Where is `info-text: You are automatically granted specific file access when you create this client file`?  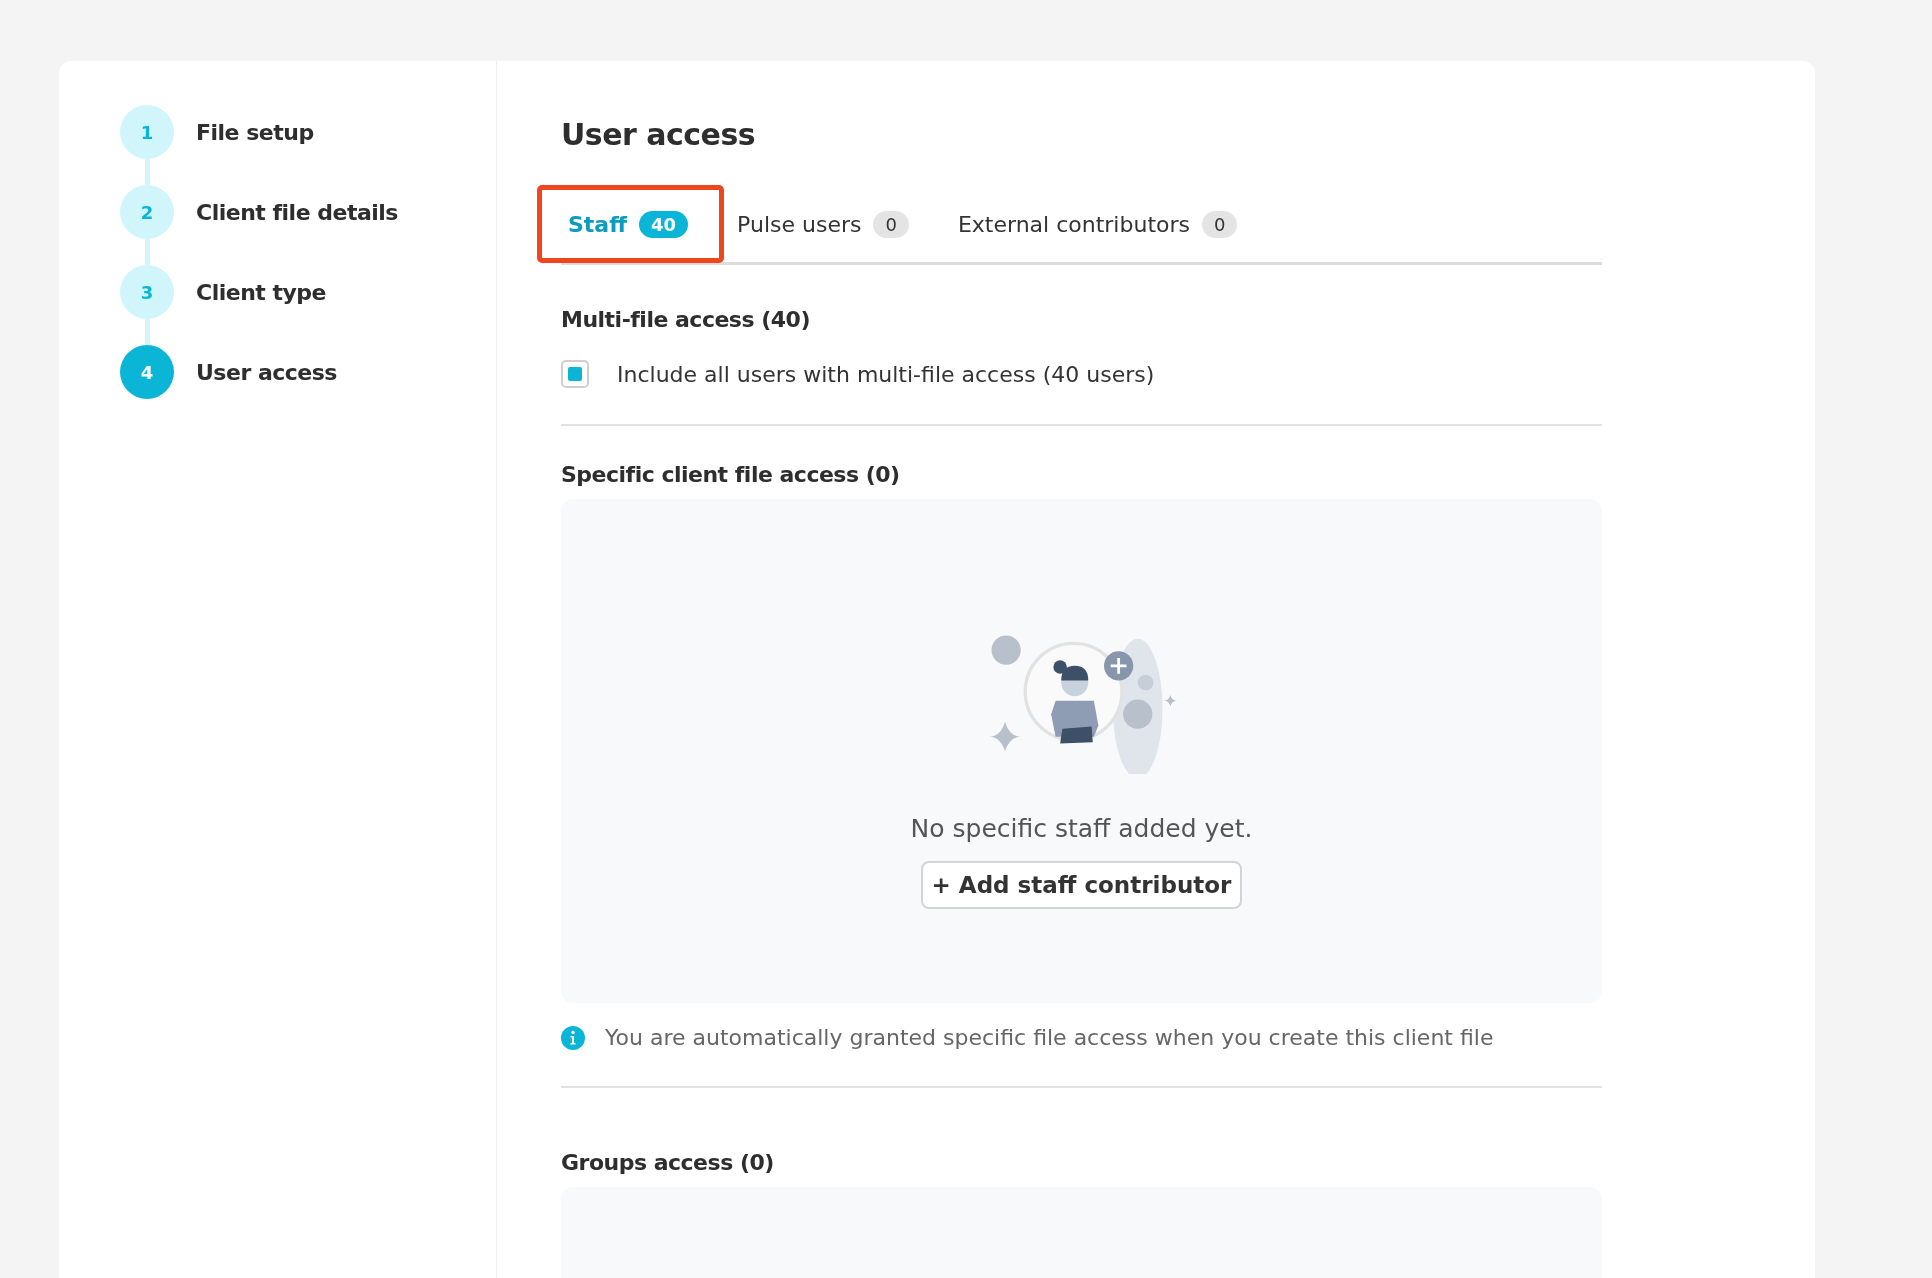
info-text: You are automatically granted specific file access when you create this client file is located at coordinates (1049, 1037).